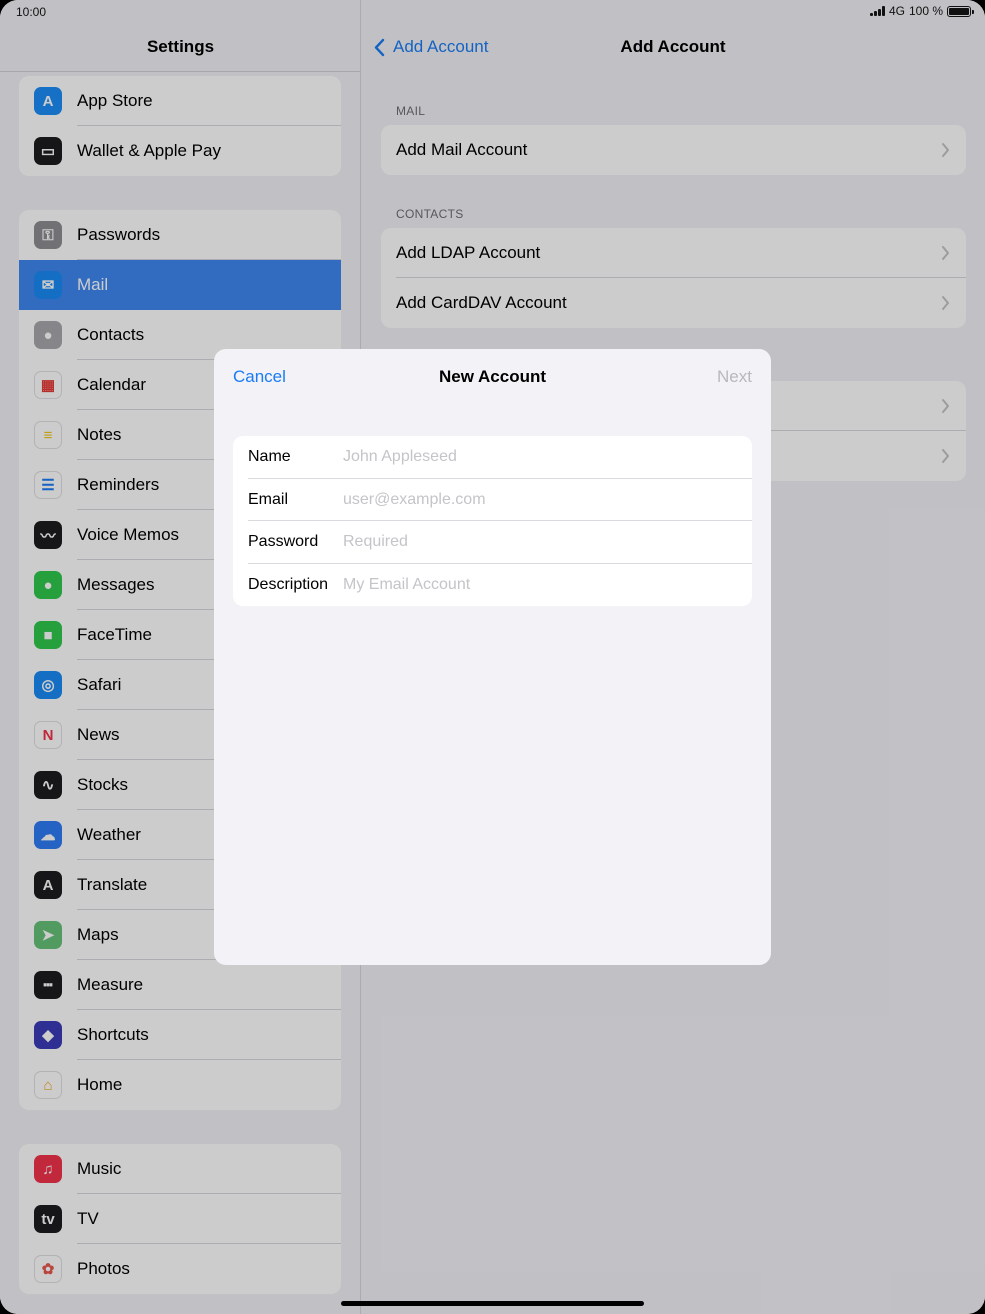 The height and width of the screenshot is (1314, 985). Describe the element at coordinates (288, 584) in the screenshot. I see `description-label: Description` at that location.